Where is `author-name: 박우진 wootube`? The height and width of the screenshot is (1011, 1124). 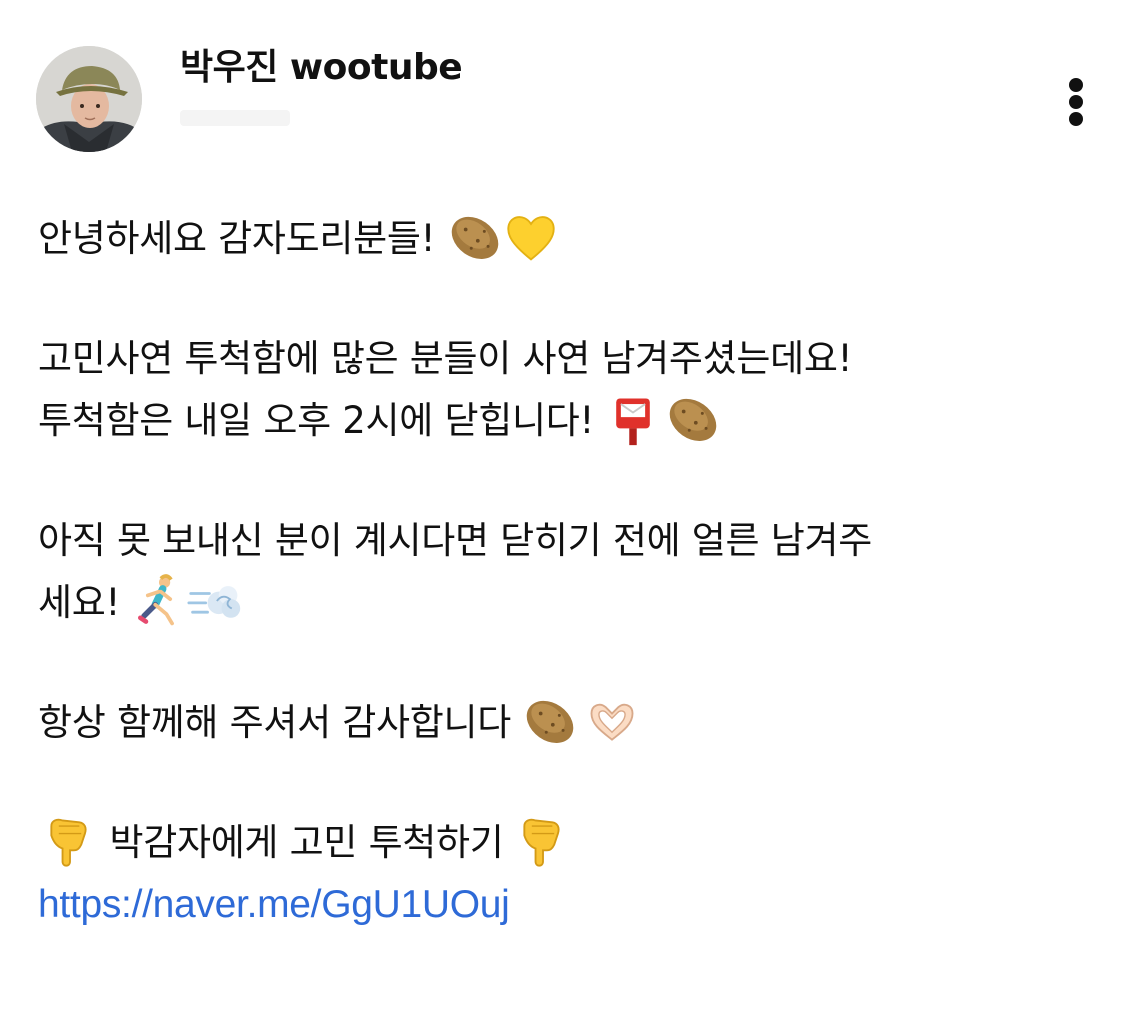 author-name: 박우진 wootube is located at coordinates (321, 68).